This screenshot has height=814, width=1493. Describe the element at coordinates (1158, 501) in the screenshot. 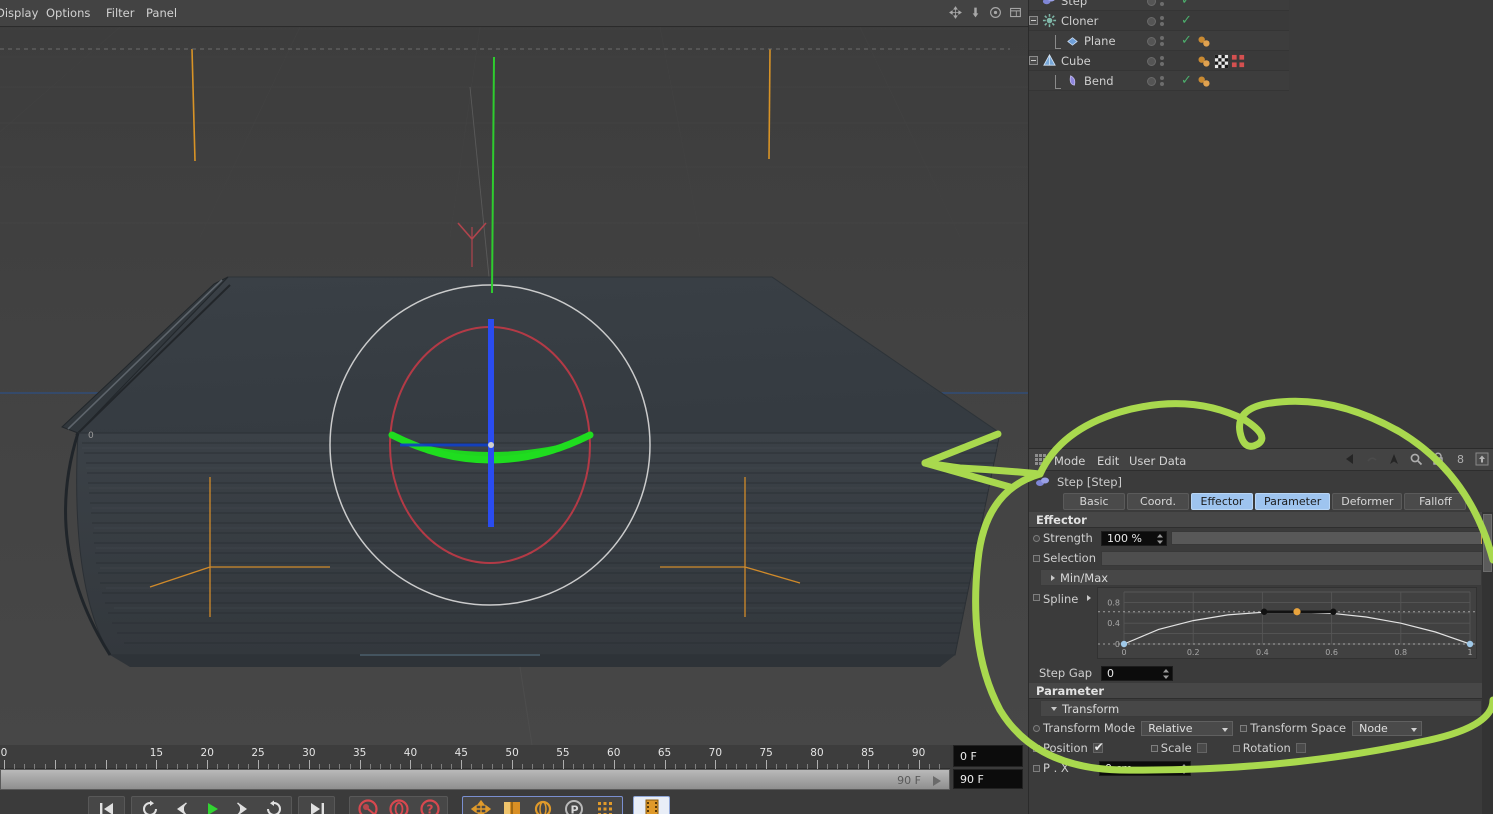

I see `tab-coord: Coord.` at that location.